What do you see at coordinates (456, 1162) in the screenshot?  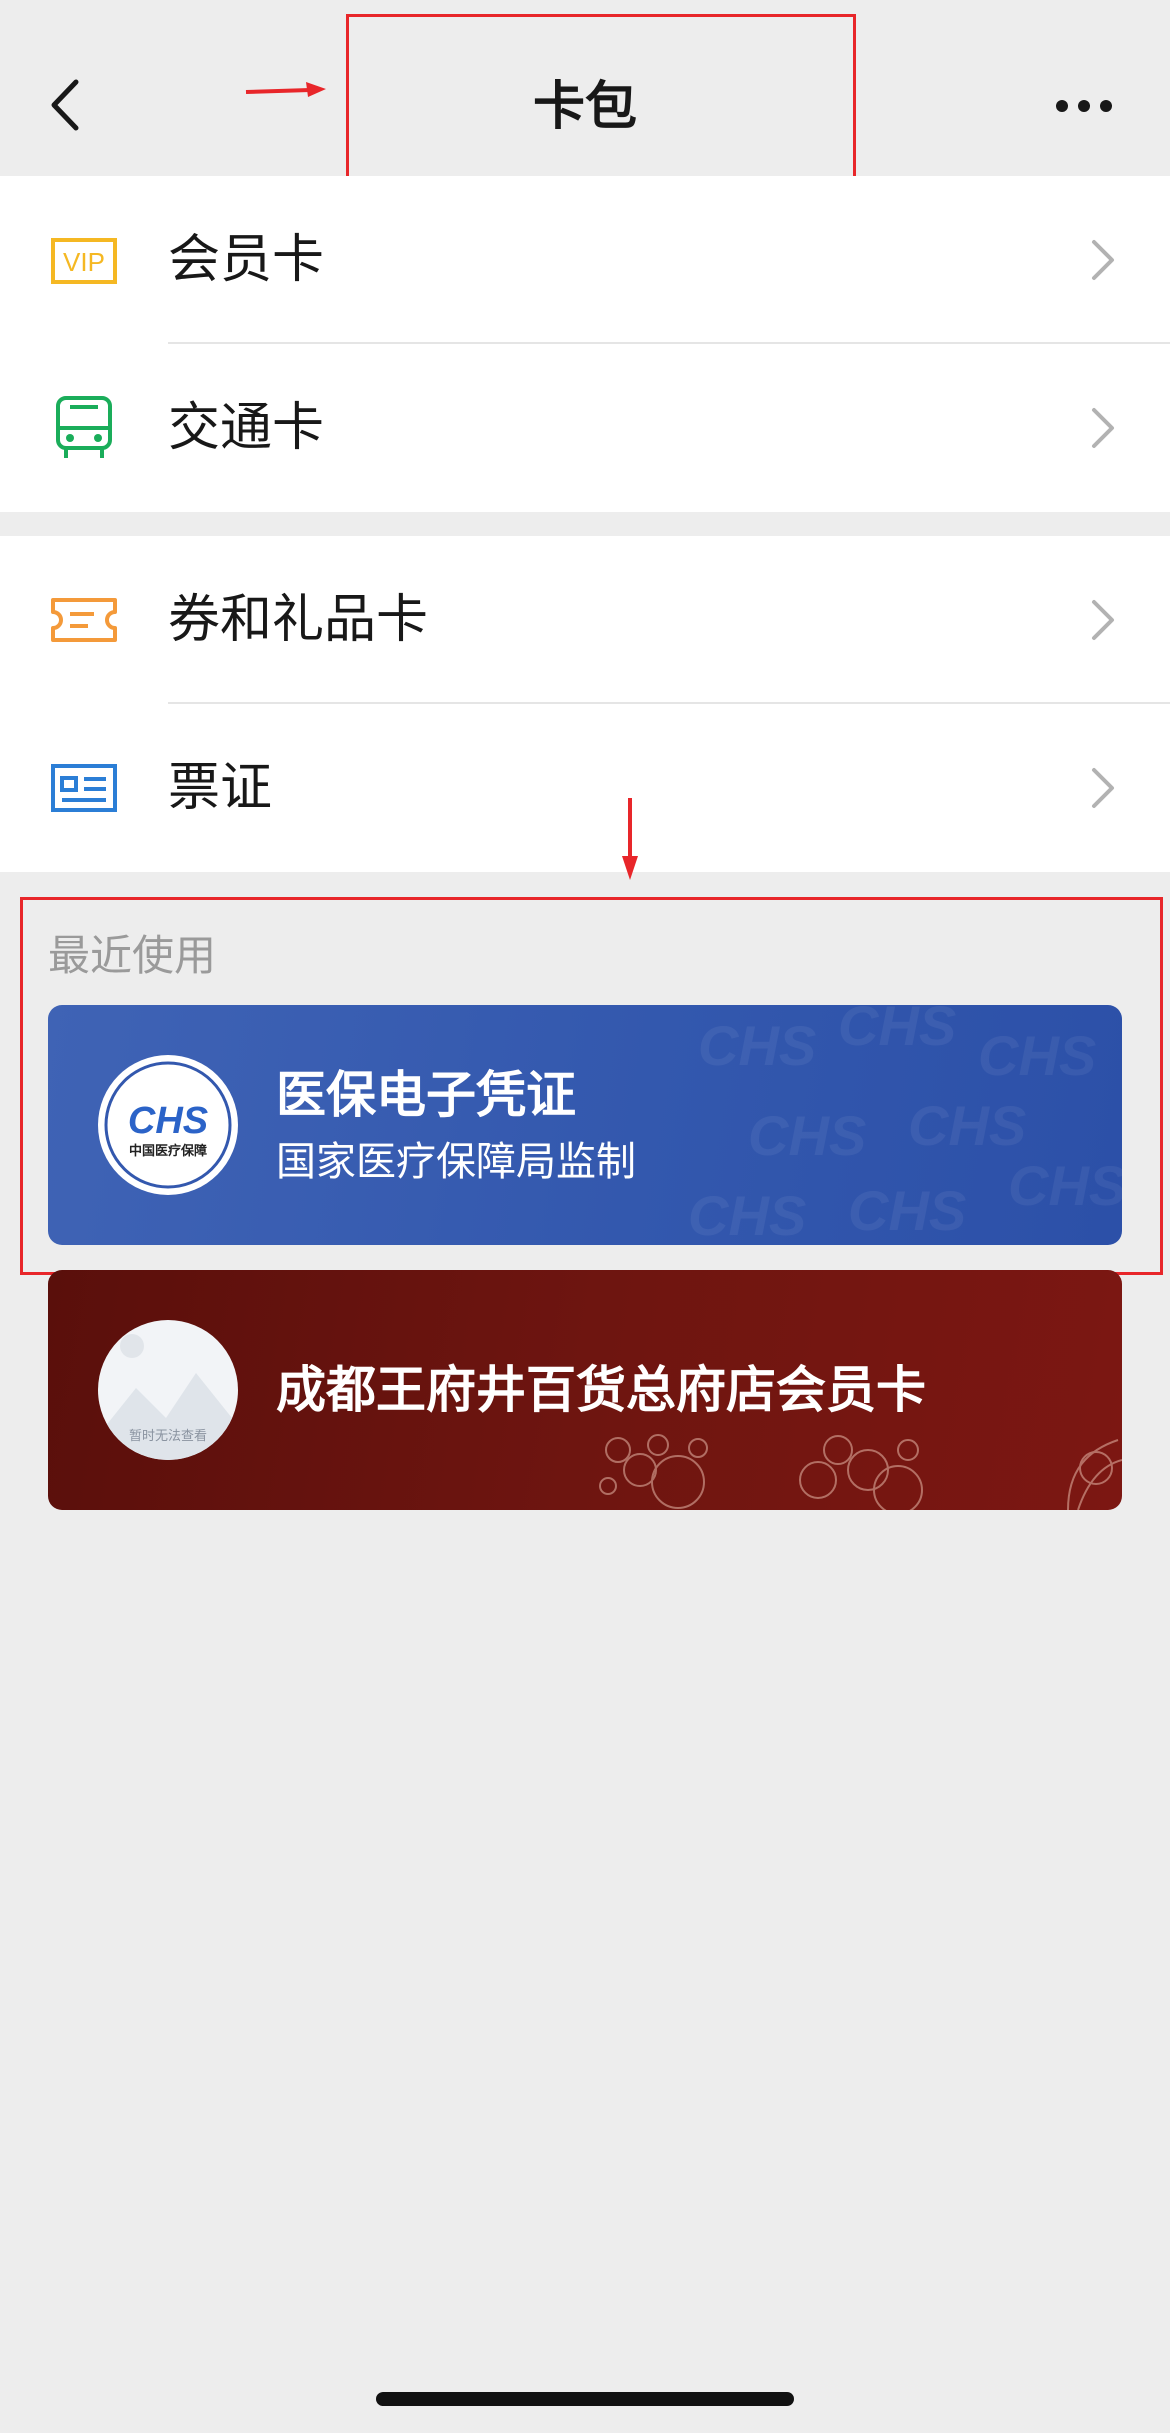 I see `card-subtitle: 国家医疗保障局监制` at bounding box center [456, 1162].